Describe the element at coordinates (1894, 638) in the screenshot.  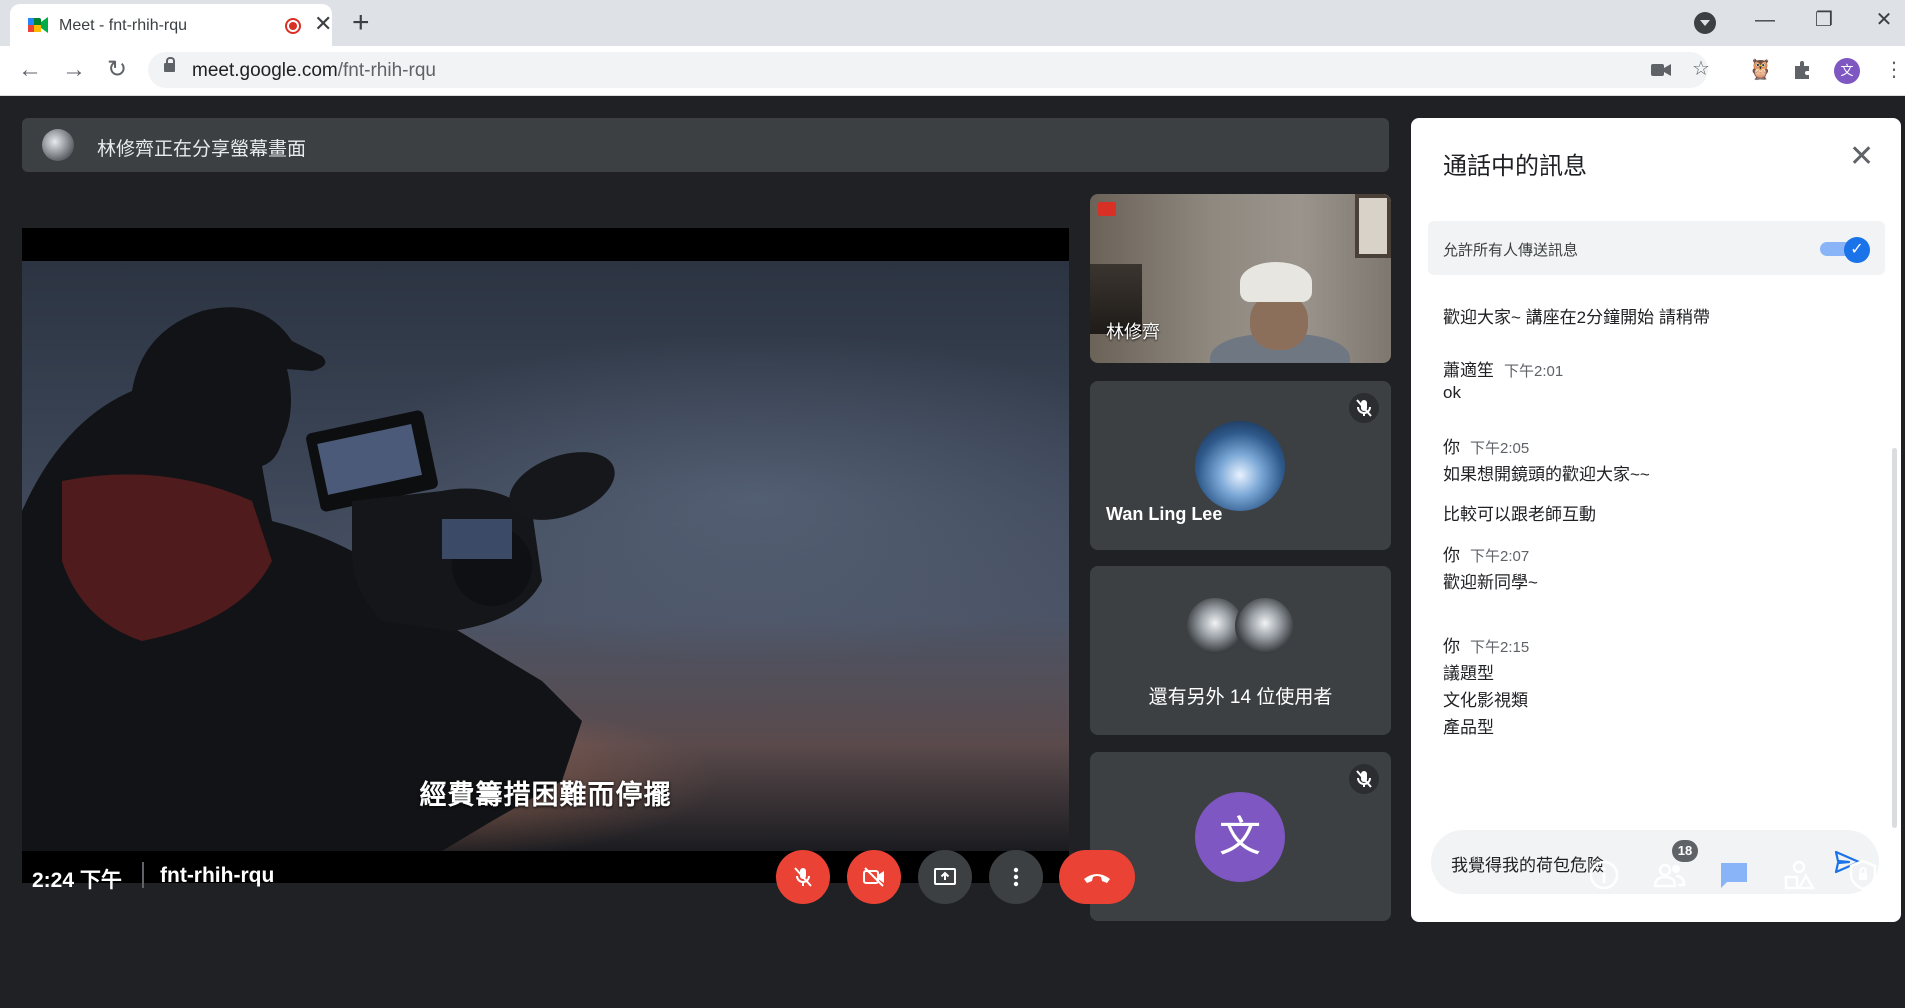
I see `chat-scrollbar` at that location.